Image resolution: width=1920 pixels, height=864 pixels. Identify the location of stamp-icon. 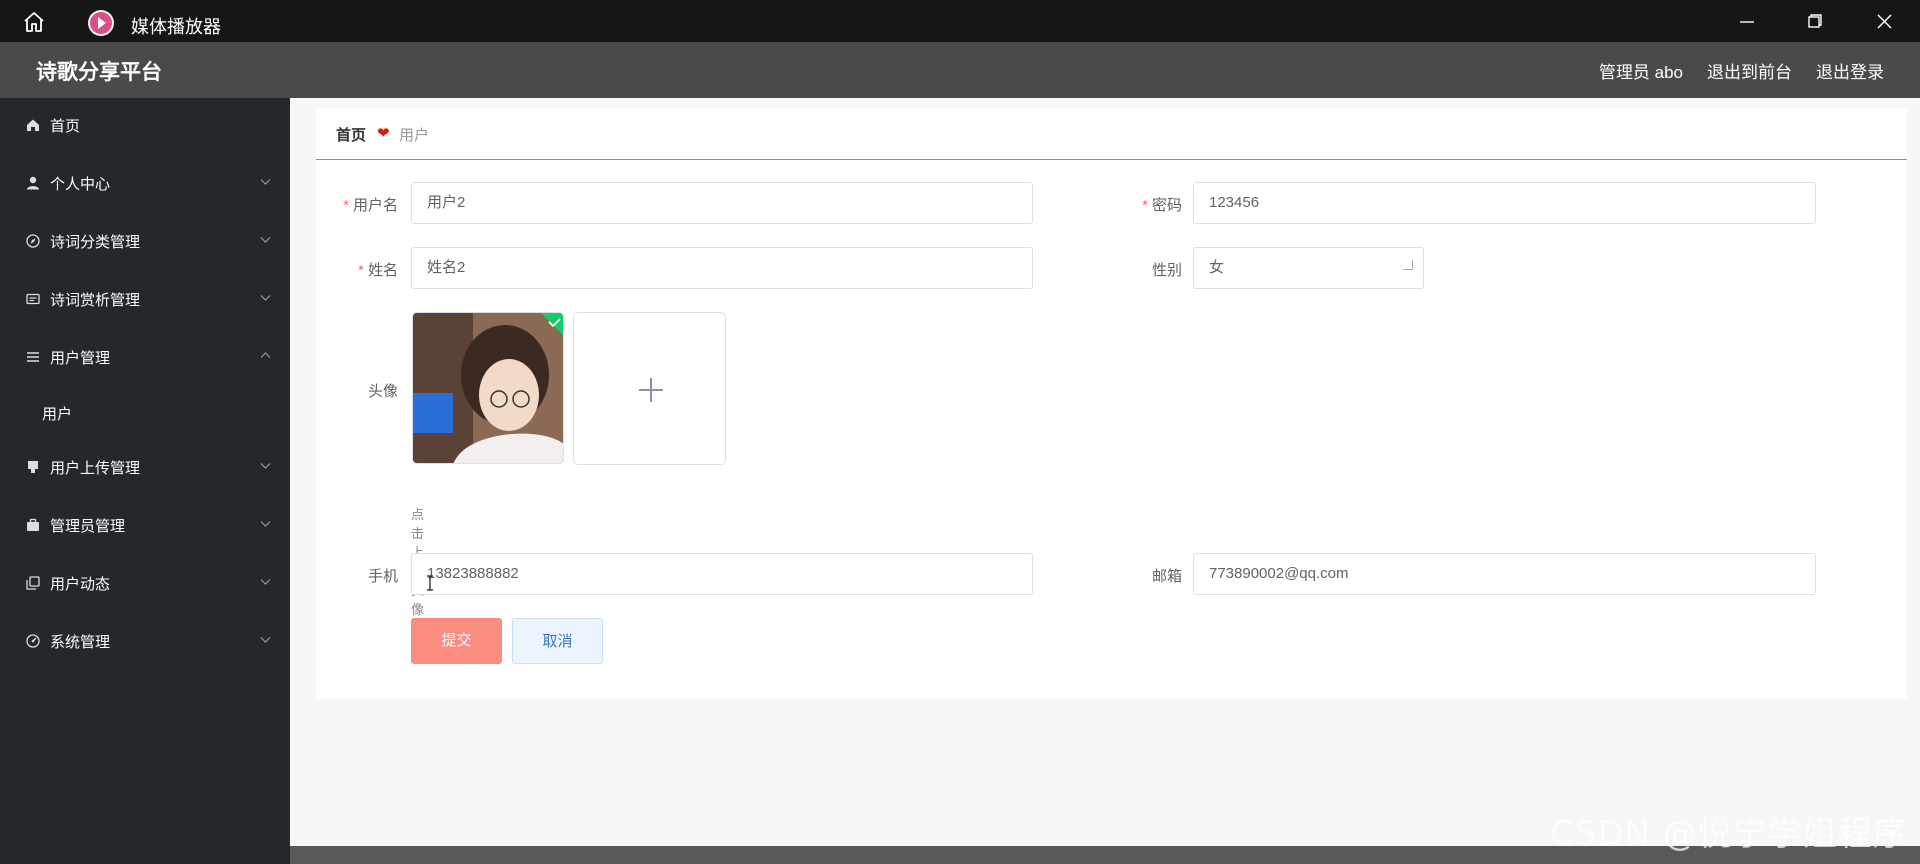
(33, 467).